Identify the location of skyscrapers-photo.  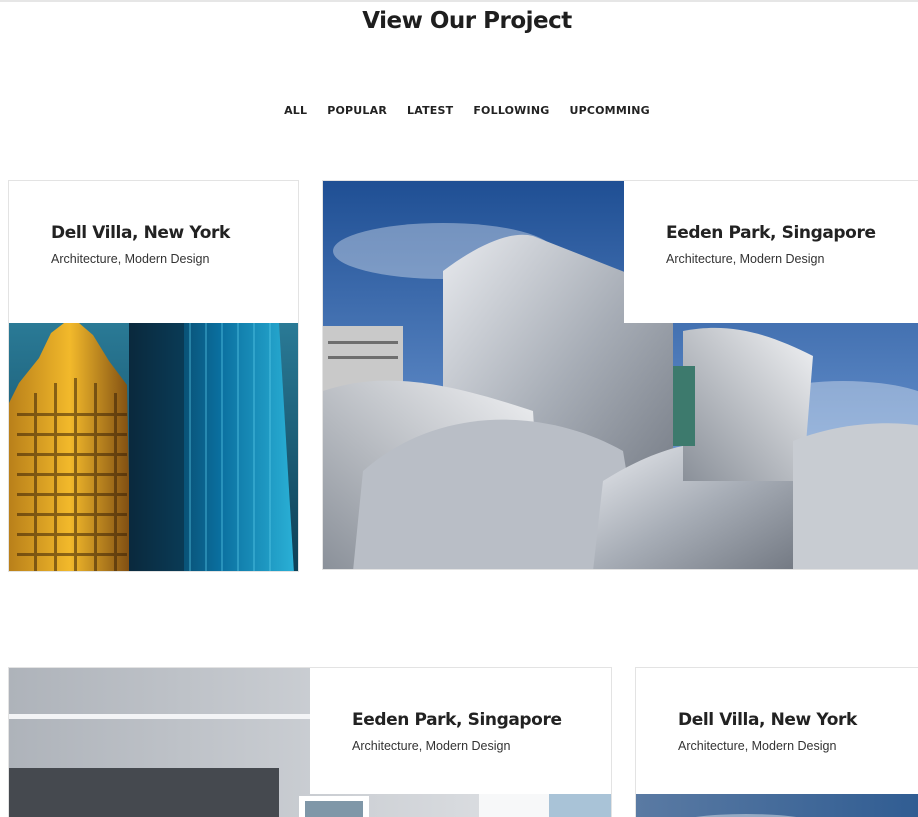
(153, 447).